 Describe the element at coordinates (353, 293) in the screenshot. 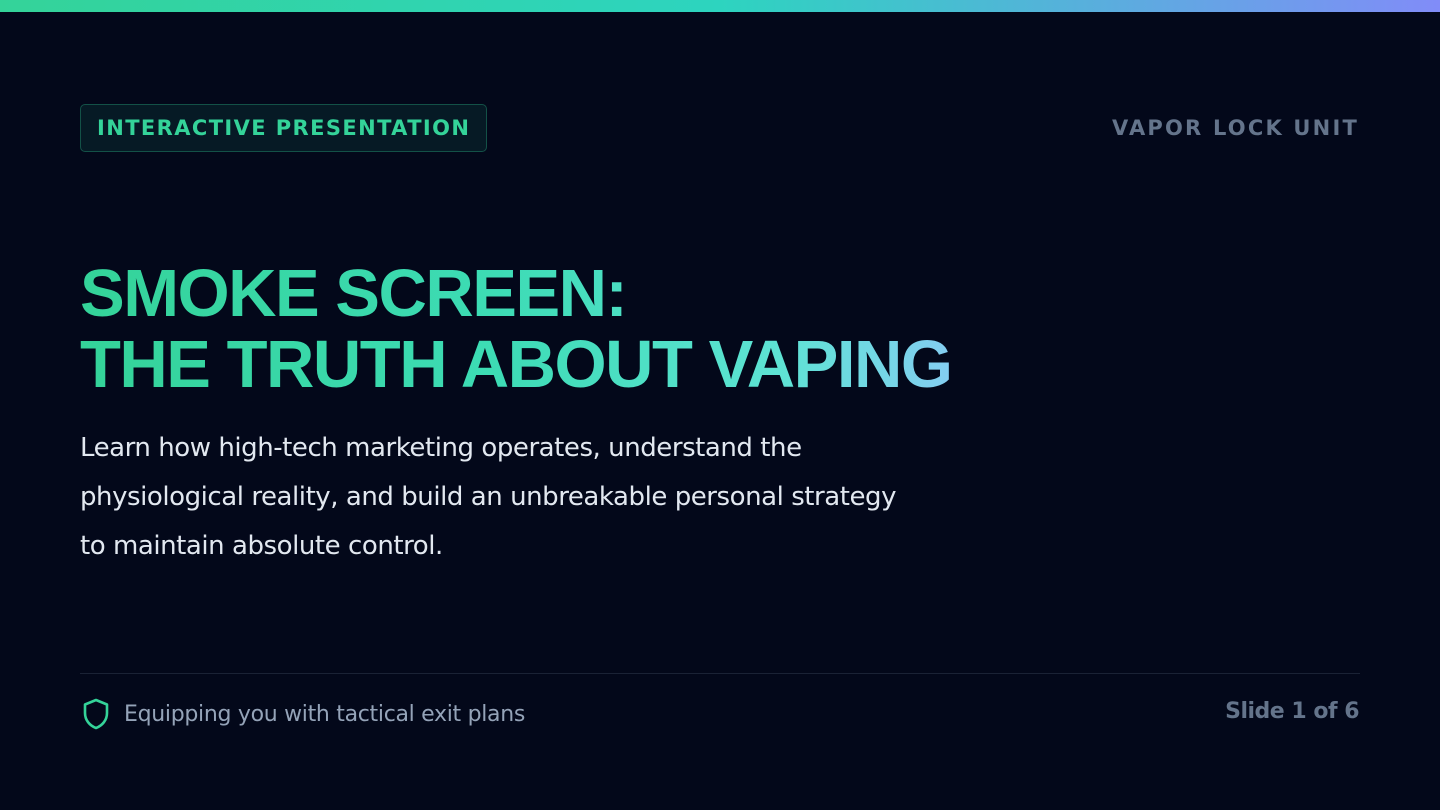

I see `slide-title-line-1: SMOKE SCREEN:` at that location.